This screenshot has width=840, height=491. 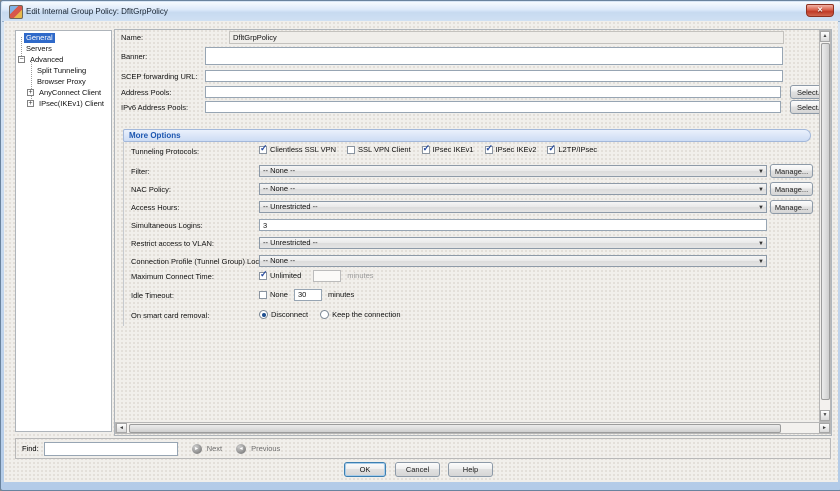 What do you see at coordinates (379, 149) in the screenshot?
I see `protocol-option: ✓SSL VPN Client` at bounding box center [379, 149].